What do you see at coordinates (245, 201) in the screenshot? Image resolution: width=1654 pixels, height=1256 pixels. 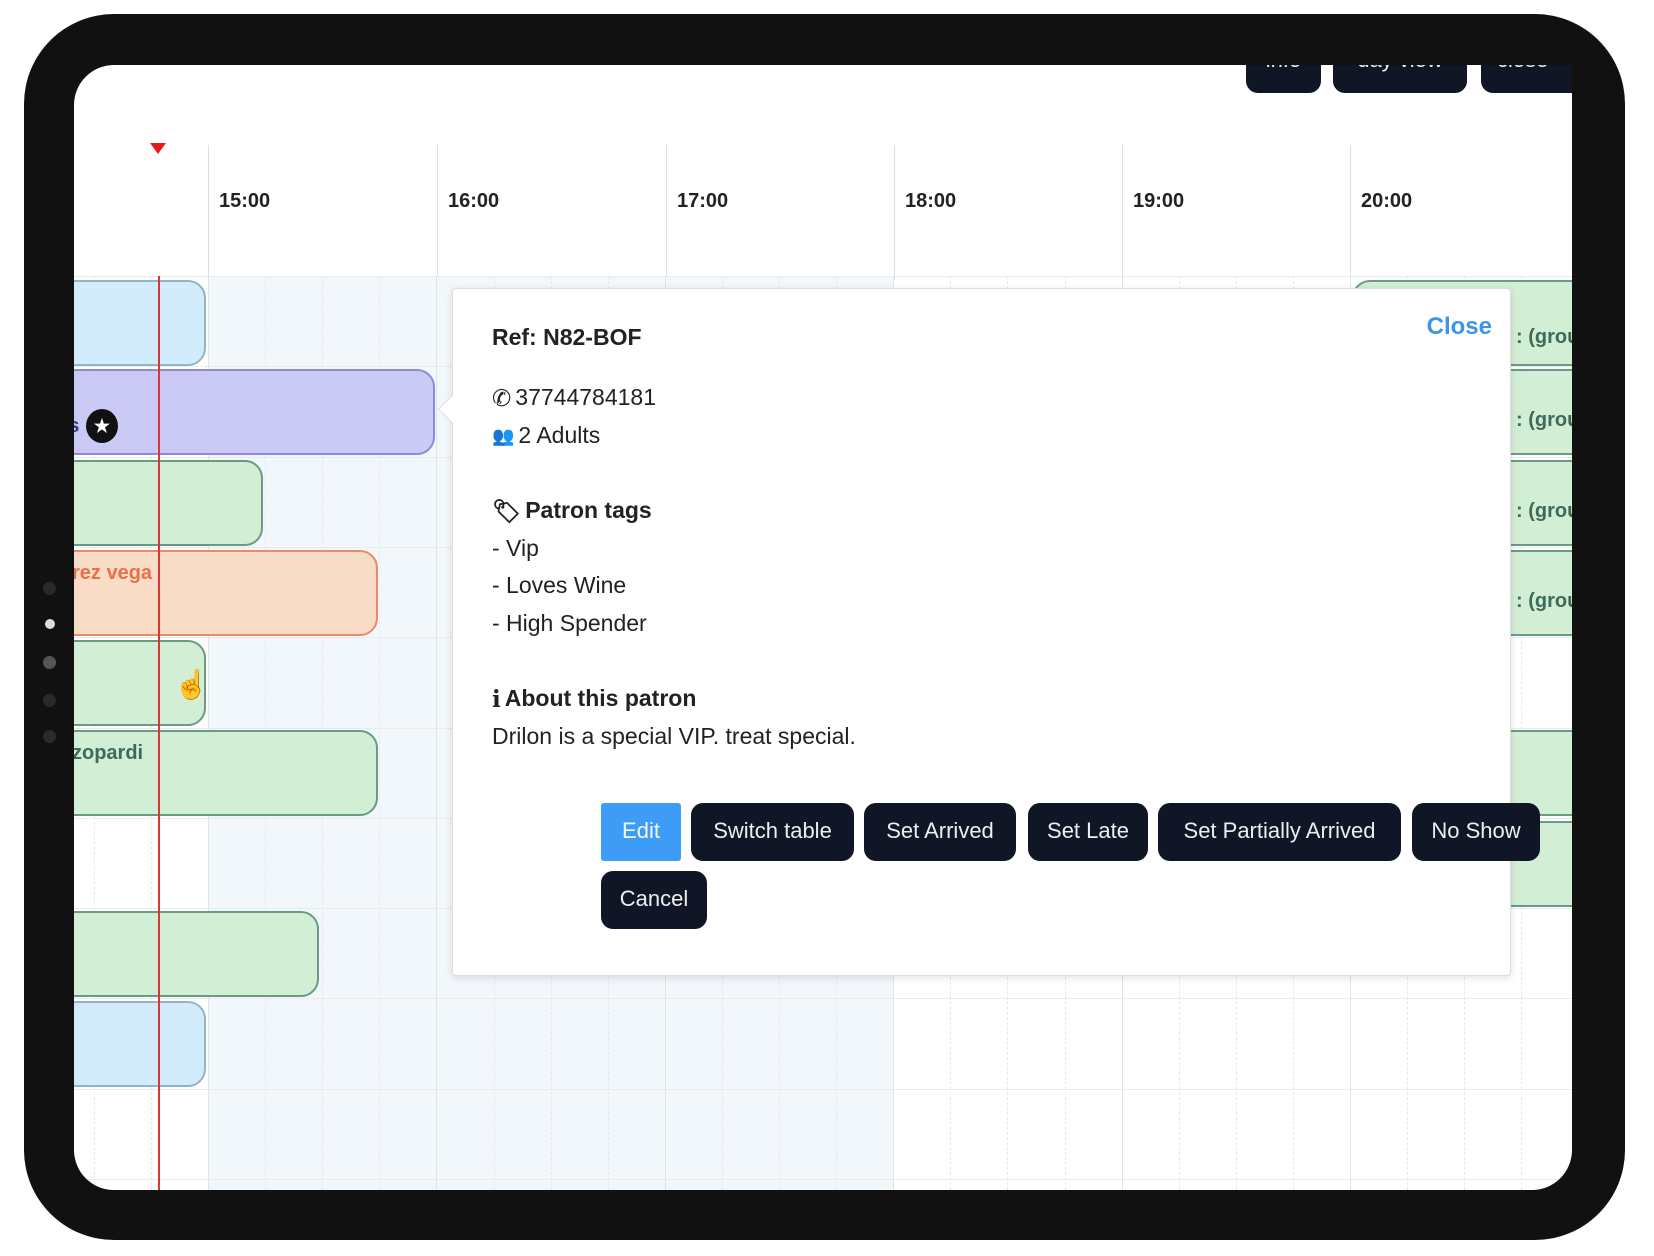 I see `hour-label: 15:00` at bounding box center [245, 201].